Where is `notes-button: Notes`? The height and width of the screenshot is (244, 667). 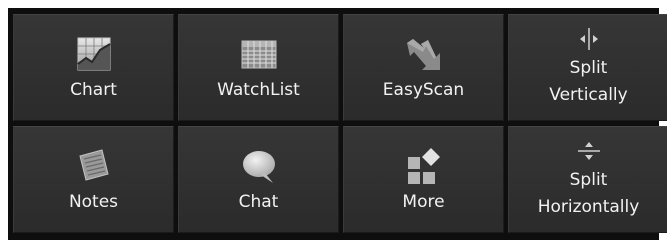
notes-button: Notes is located at coordinates (93, 179).